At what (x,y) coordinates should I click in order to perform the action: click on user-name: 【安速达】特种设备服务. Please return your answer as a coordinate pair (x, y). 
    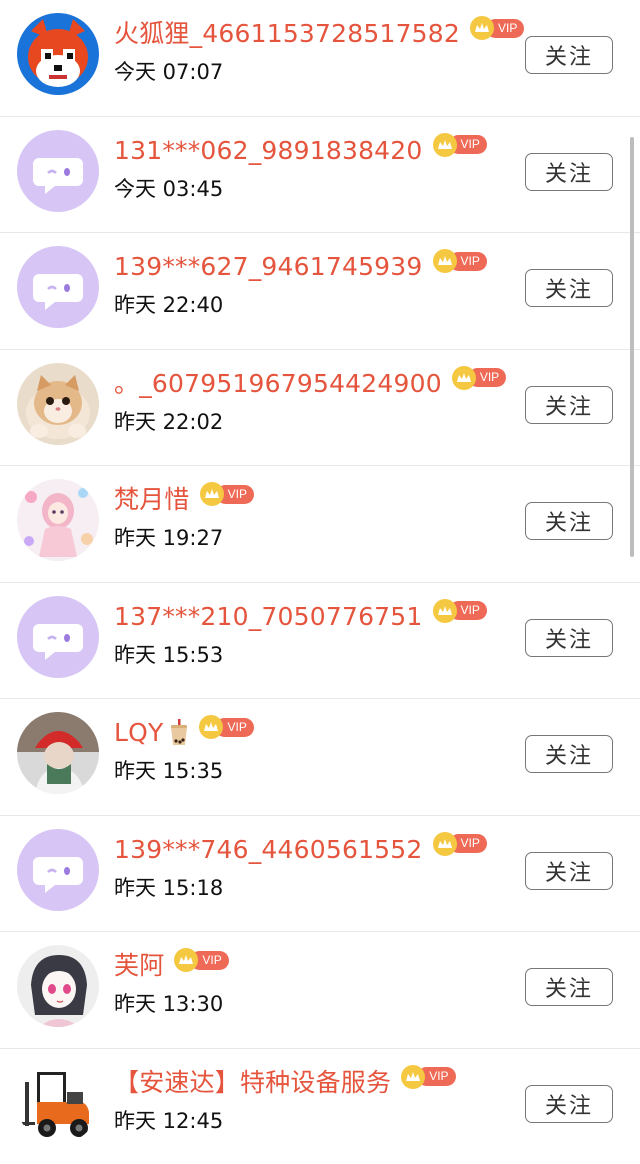
    Looking at the image, I should click on (252, 1083).